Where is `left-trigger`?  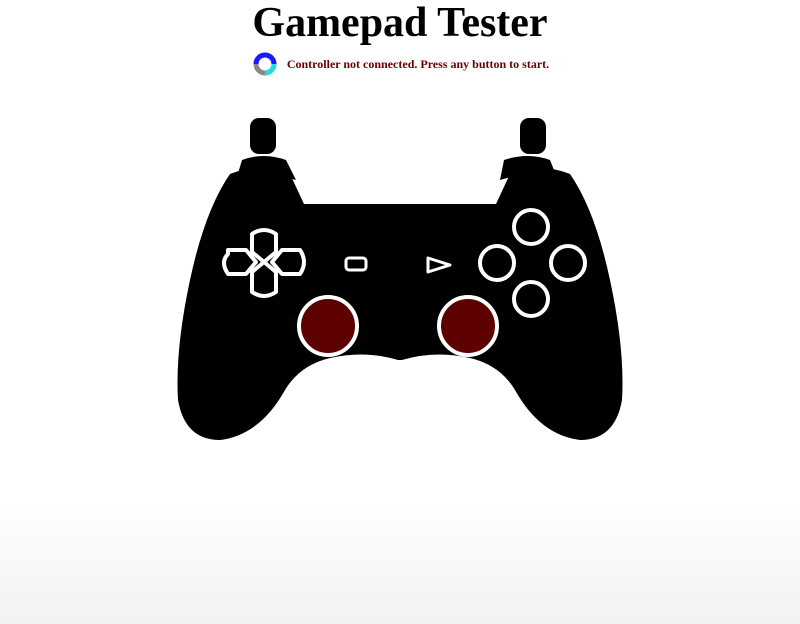
left-trigger is located at coordinates (263, 136).